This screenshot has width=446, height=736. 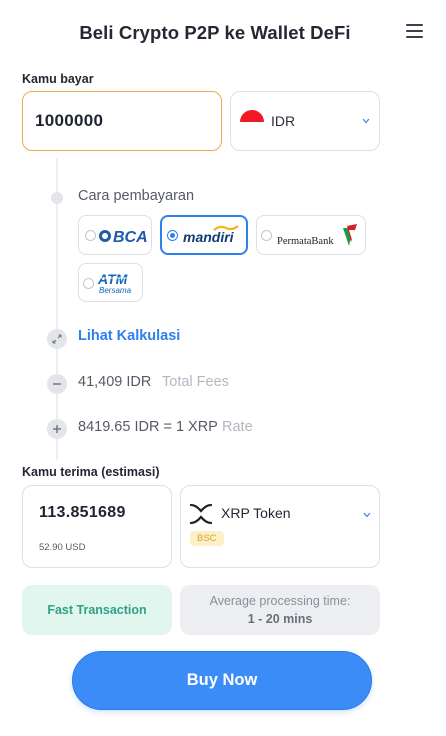 I want to click on indonesia-flag-icon, so click(x=252, y=122).